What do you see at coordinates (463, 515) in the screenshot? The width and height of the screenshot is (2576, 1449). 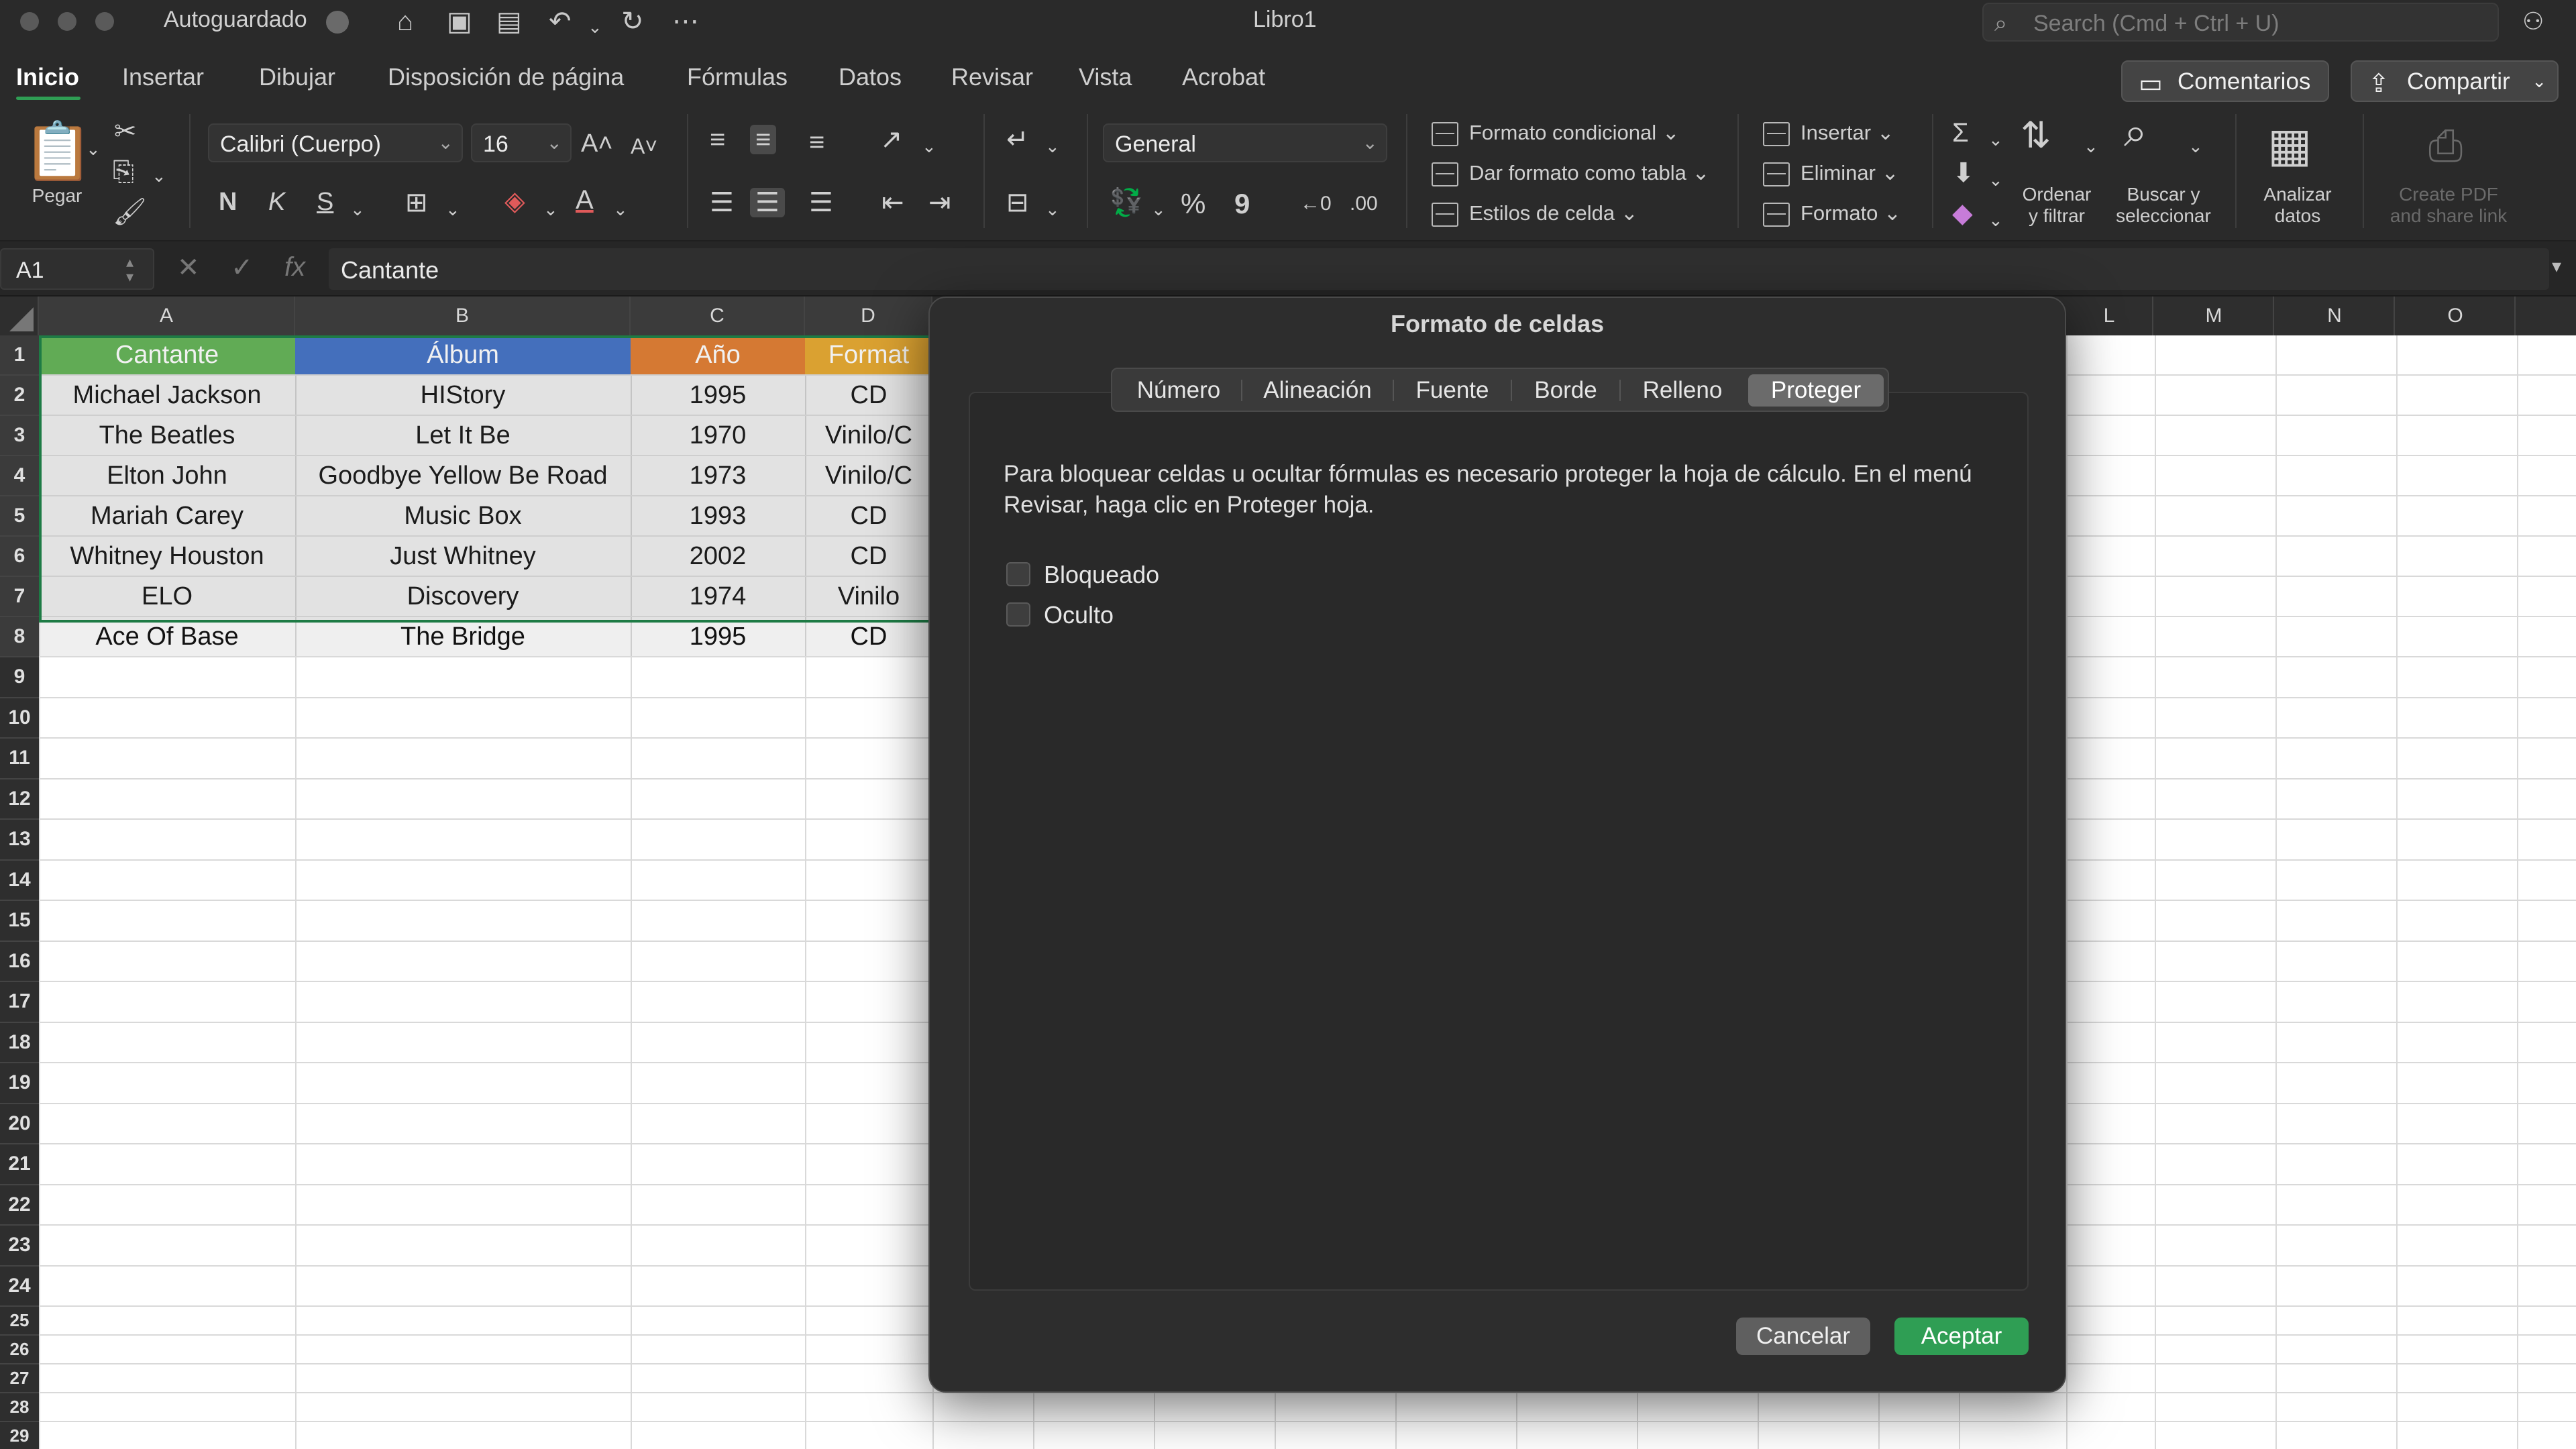 I see `table-cell: Music Box` at bounding box center [463, 515].